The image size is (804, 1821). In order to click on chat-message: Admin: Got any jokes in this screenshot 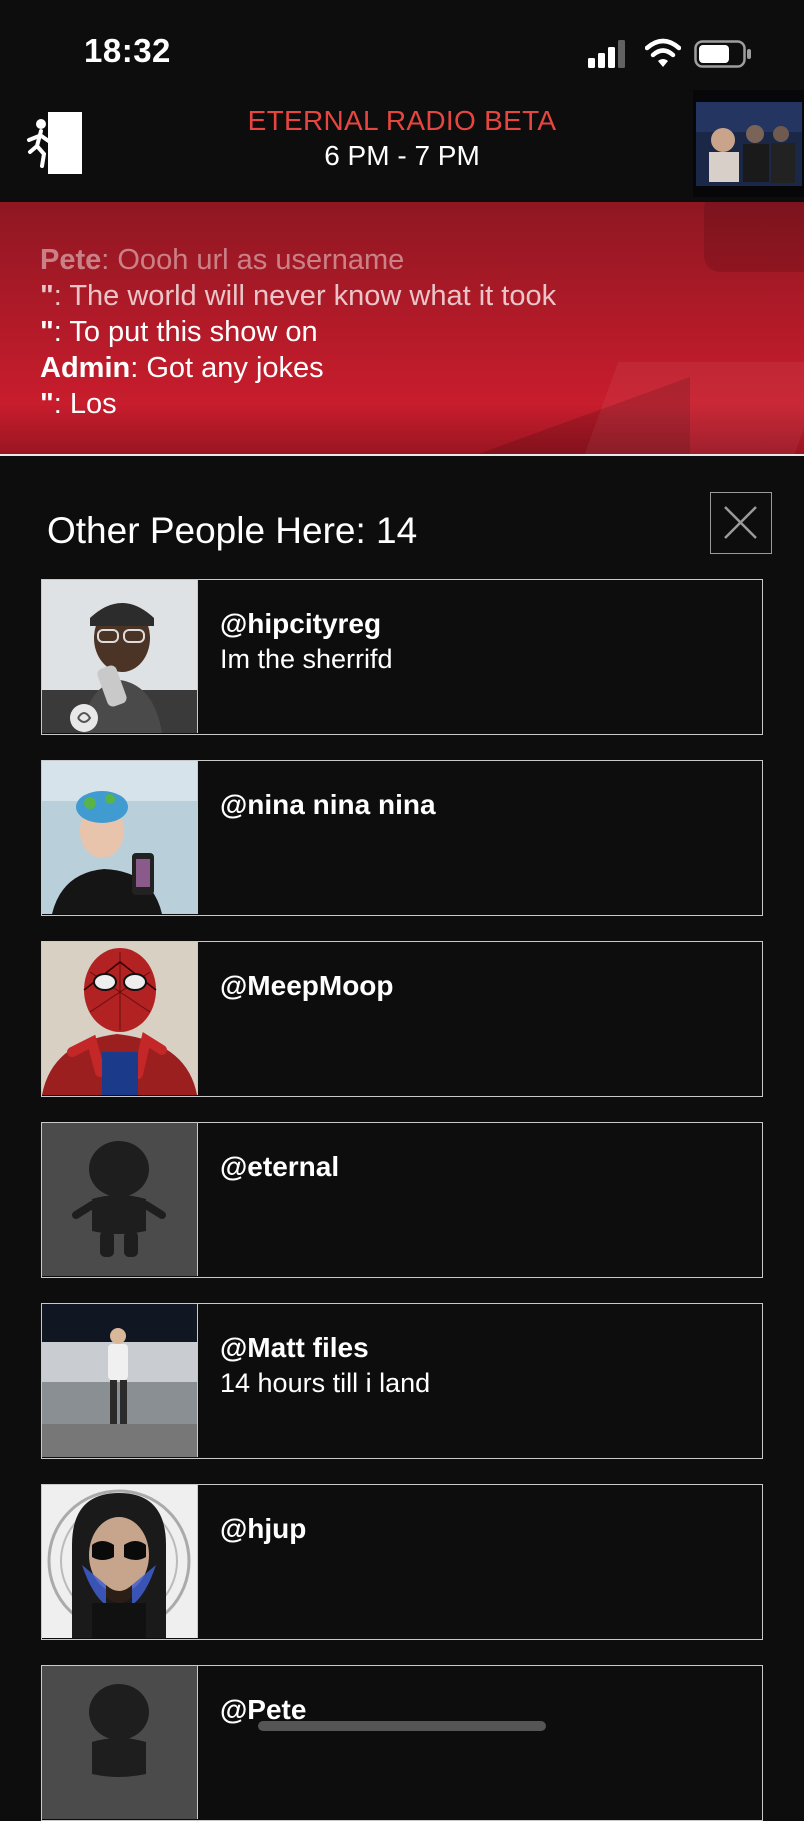, I will do `click(182, 368)`.